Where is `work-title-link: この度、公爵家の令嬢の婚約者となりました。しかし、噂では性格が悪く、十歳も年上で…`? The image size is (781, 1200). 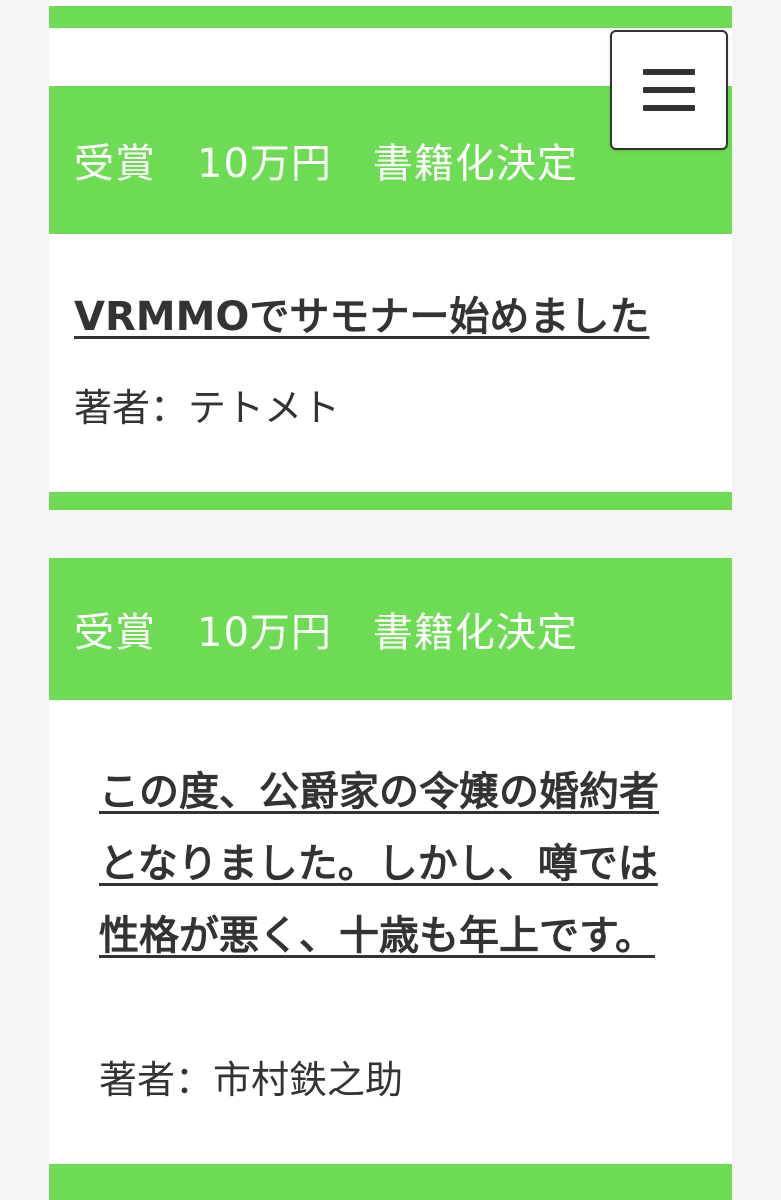
work-title-link: この度、公爵家の令嬢の婚約者となりました。しかし、噂では性格が悪く、十歳も年上で… is located at coordinates (391, 864).